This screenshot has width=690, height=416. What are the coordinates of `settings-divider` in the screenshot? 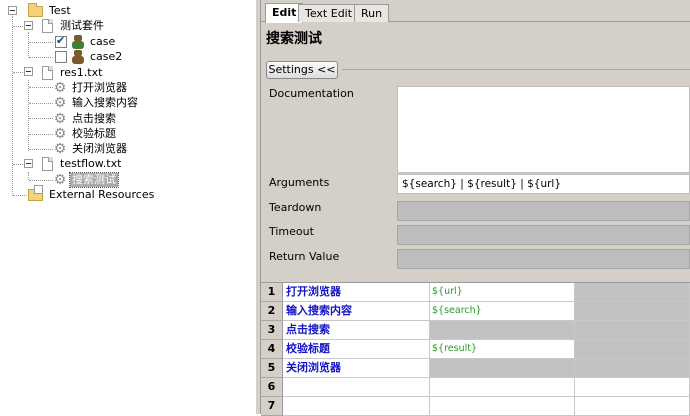 It's located at (516, 69).